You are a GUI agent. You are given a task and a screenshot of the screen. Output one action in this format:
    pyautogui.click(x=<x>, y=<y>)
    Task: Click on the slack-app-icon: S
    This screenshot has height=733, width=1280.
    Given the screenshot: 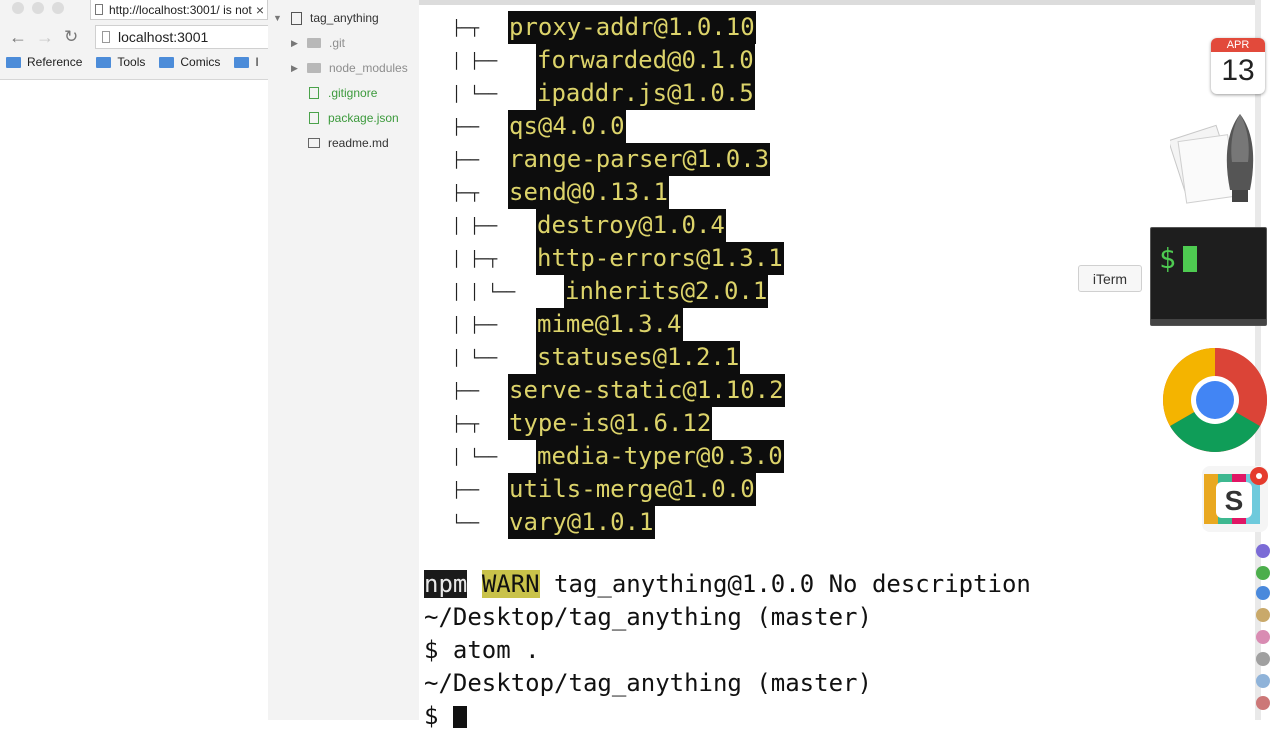 What is the action you would take?
    pyautogui.click(x=1235, y=499)
    